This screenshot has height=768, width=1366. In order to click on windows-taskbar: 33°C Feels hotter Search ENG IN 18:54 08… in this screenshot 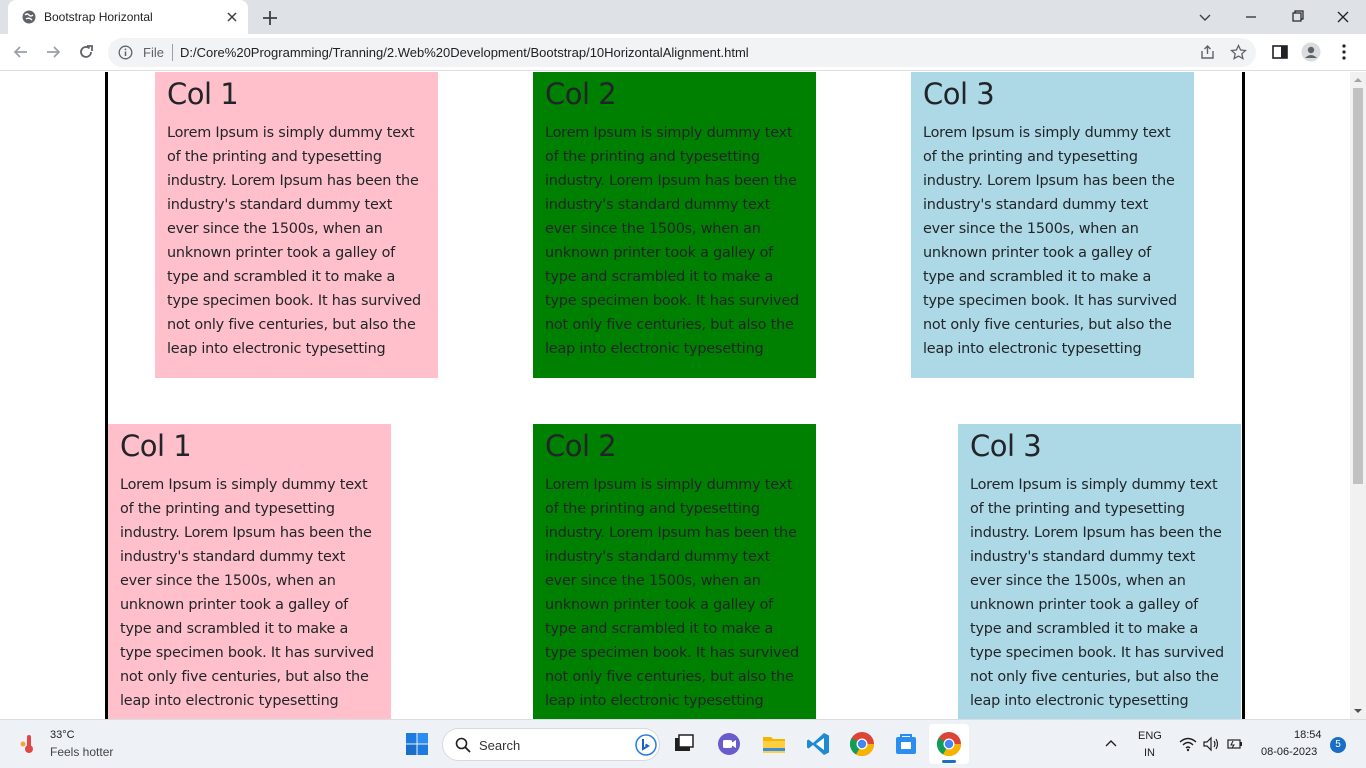, I will do `click(683, 743)`.